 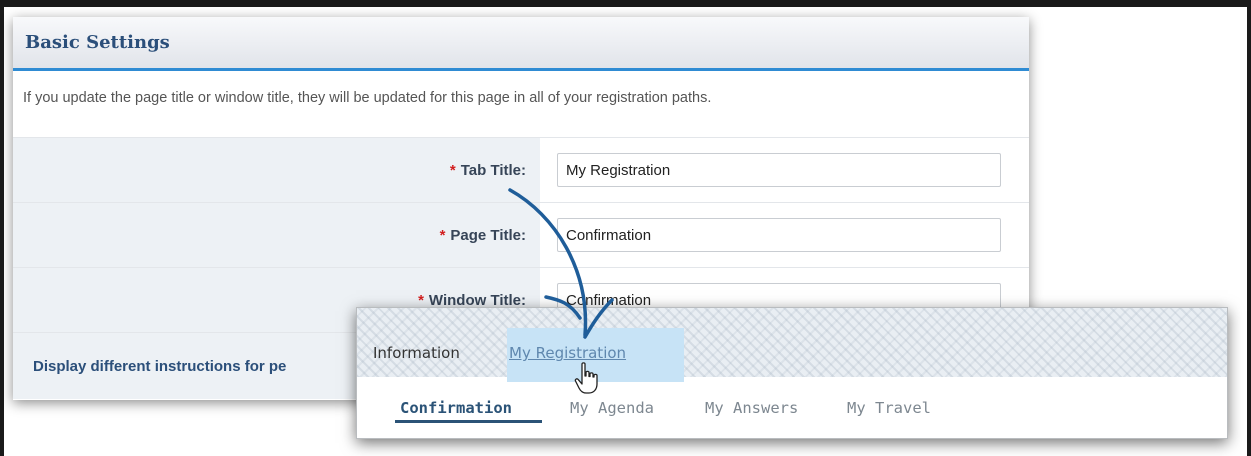 I want to click on panel-title: Basic Settings, so click(x=97, y=42).